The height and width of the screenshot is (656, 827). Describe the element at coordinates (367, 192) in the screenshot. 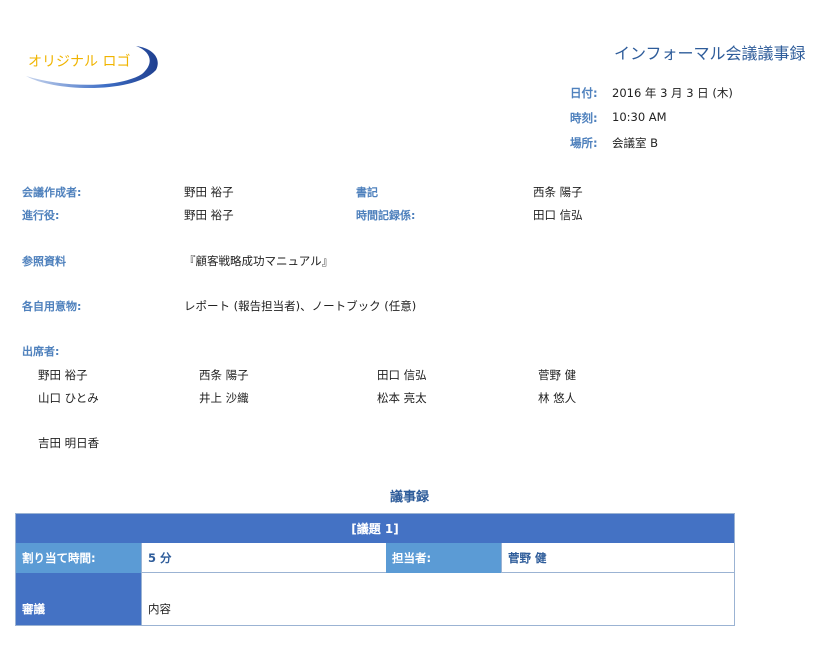

I see `secretary-label: 書記` at that location.